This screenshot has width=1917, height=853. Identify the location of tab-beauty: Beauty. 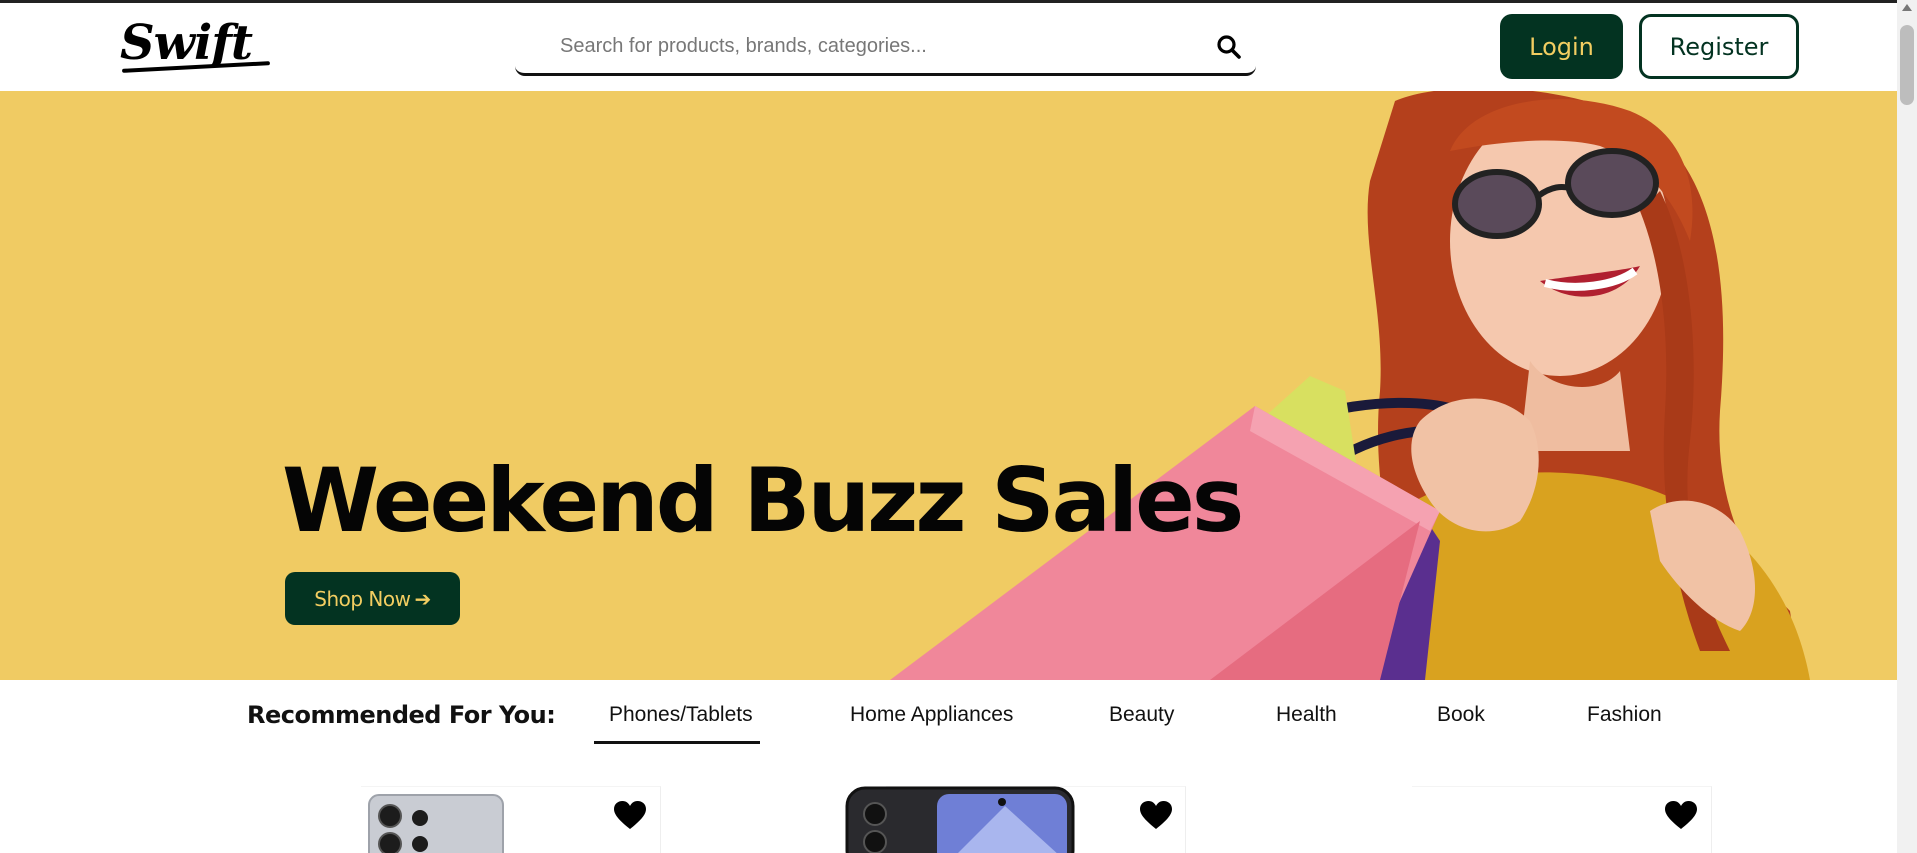
(1141, 715).